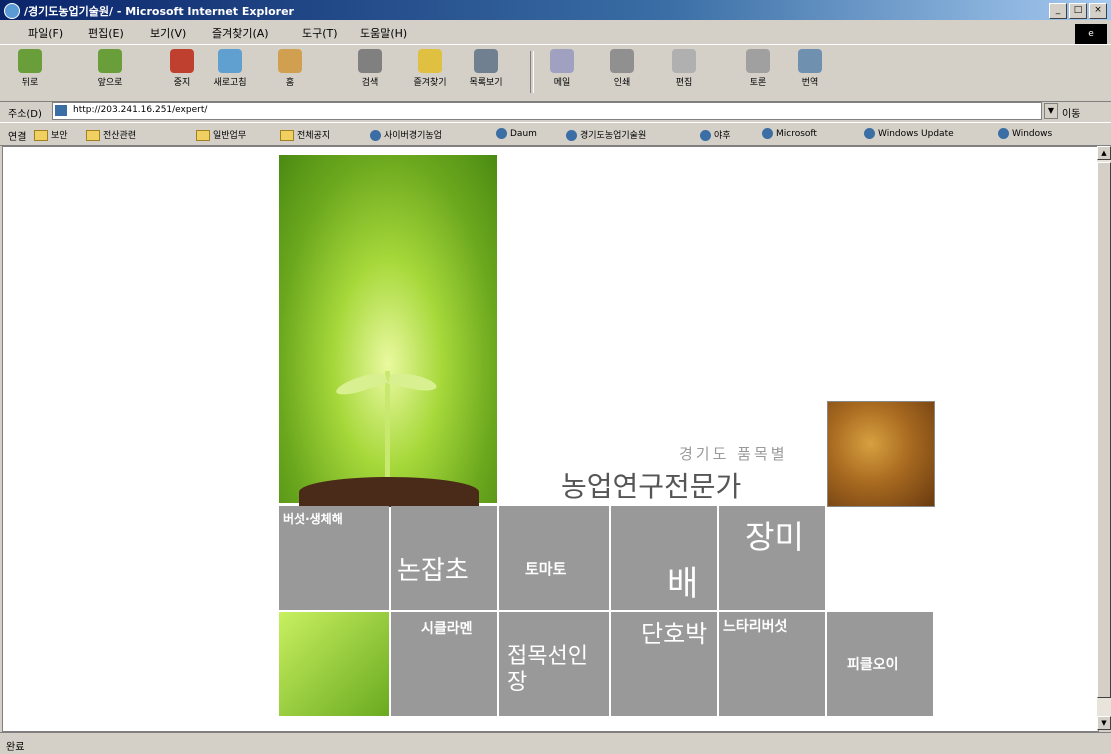  I want to click on menu-edit: 편집(E), so click(106, 33).